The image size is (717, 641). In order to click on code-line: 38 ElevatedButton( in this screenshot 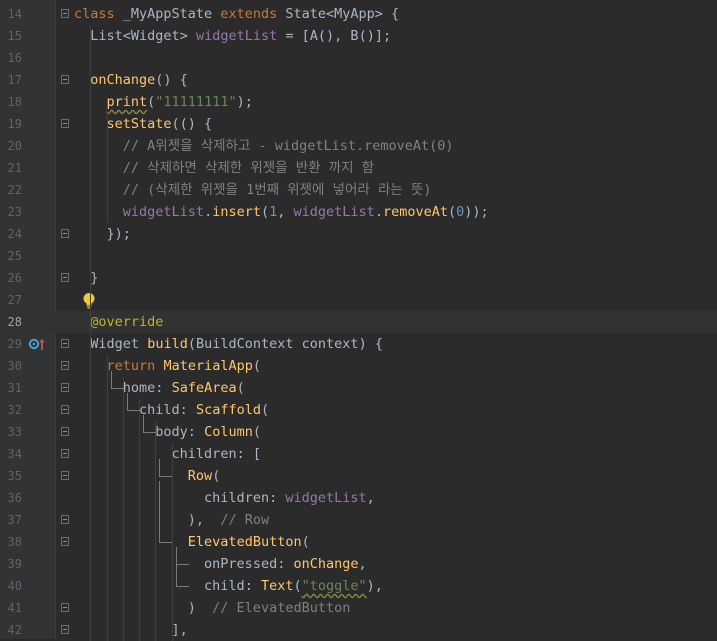, I will do `click(358, 542)`.